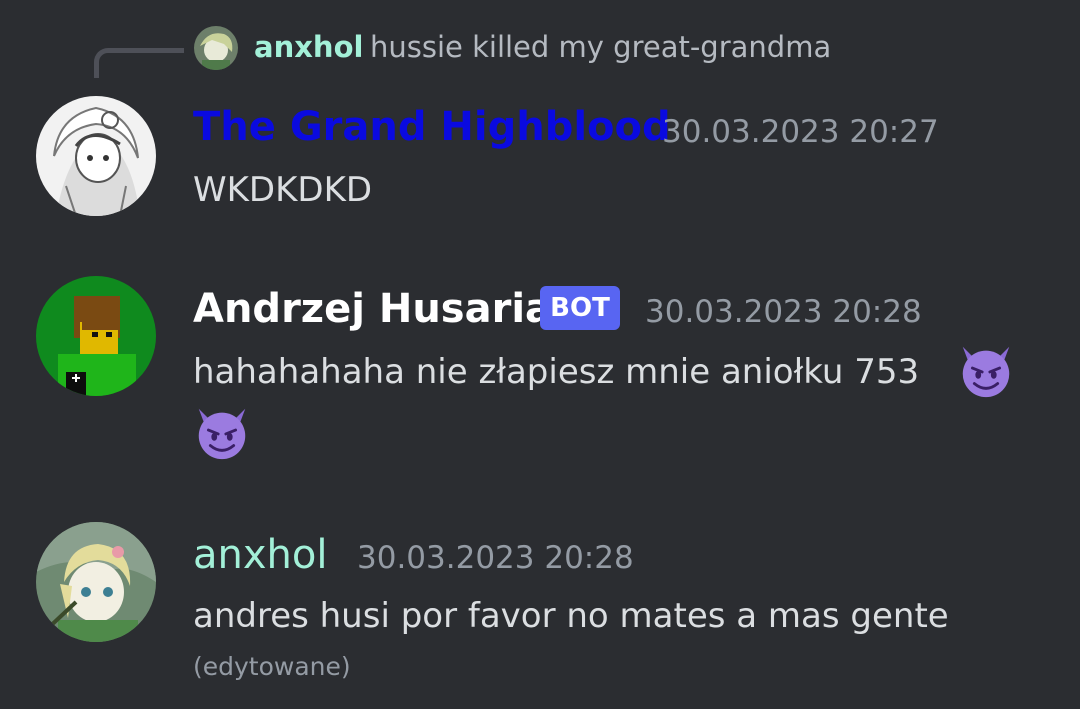 Image resolution: width=1080 pixels, height=709 pixels. Describe the element at coordinates (260, 555) in the screenshot. I see `username: anxhol` at that location.